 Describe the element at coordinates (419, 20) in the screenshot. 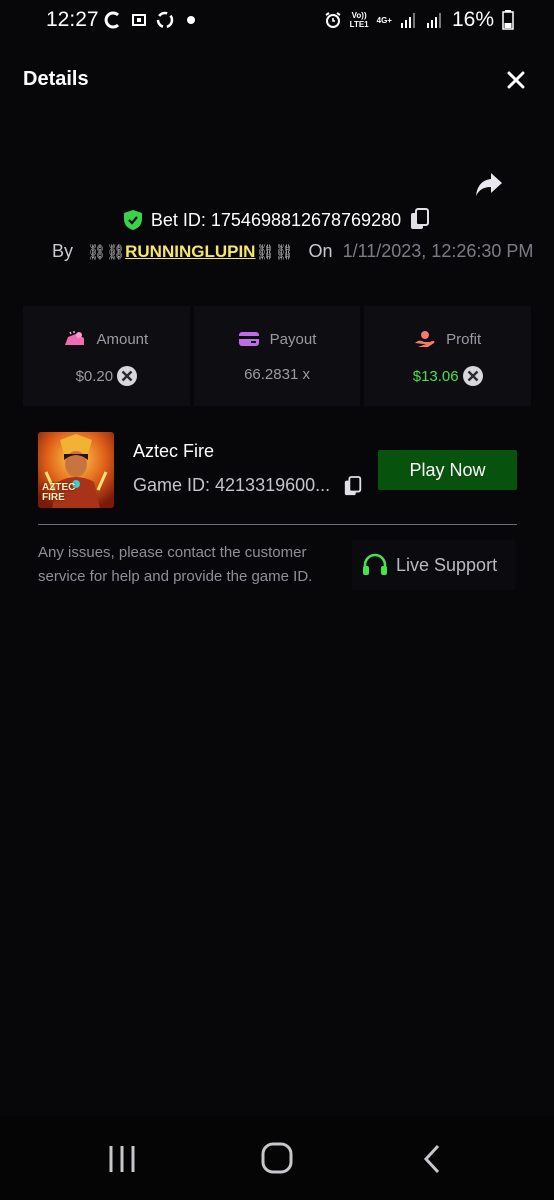

I see `status-icons-right: Vo)) LTE1 4G+ 16%` at that location.